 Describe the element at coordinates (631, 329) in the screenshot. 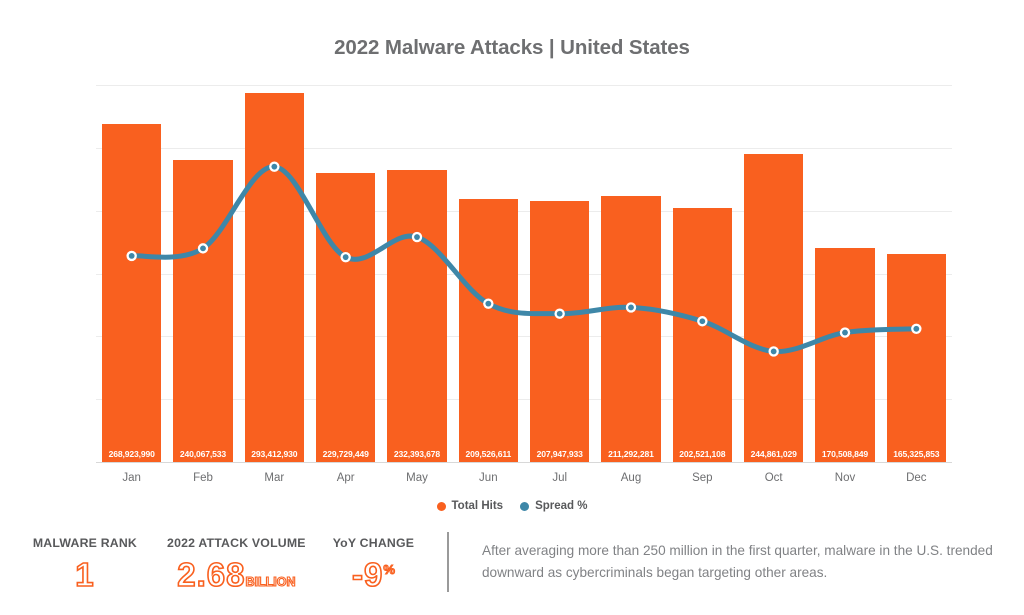

I see `bar: 211,292,281` at that location.